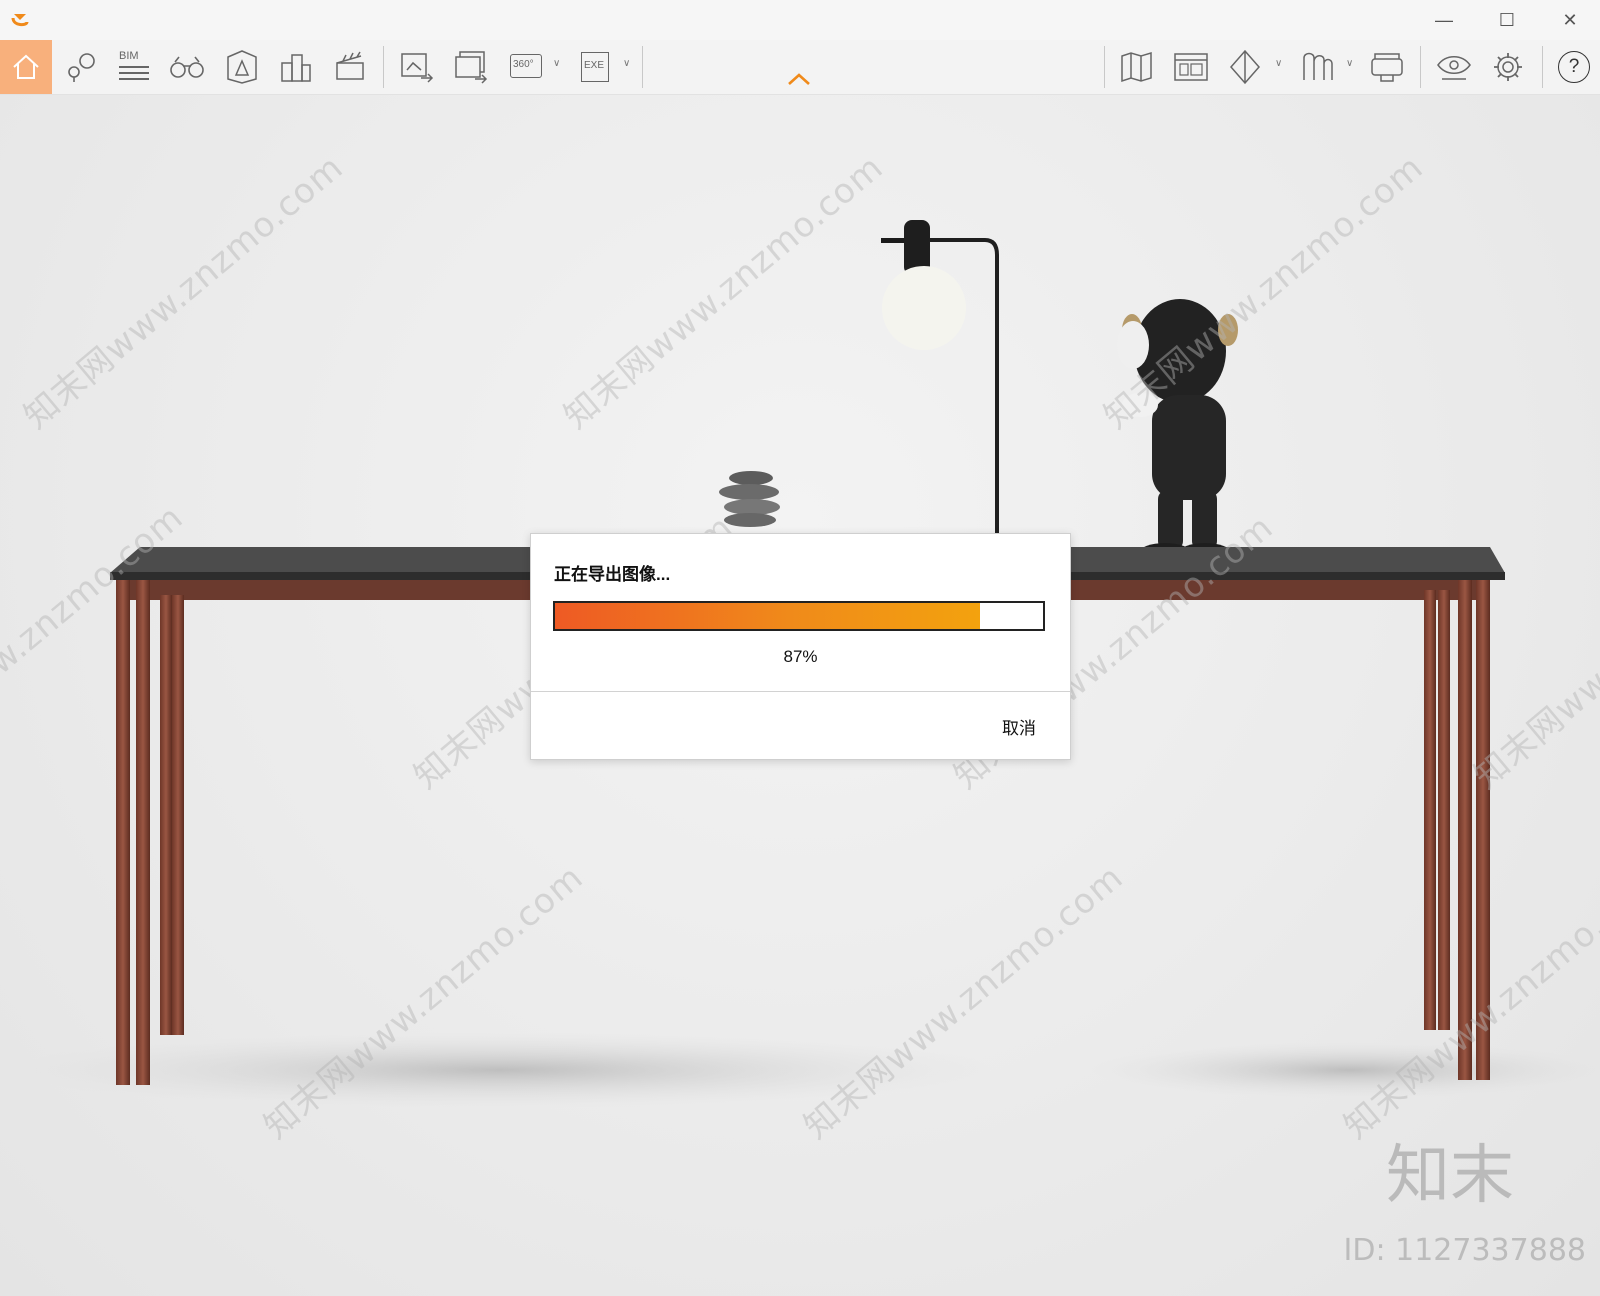  I want to click on export-image-icon, so click(417, 68).